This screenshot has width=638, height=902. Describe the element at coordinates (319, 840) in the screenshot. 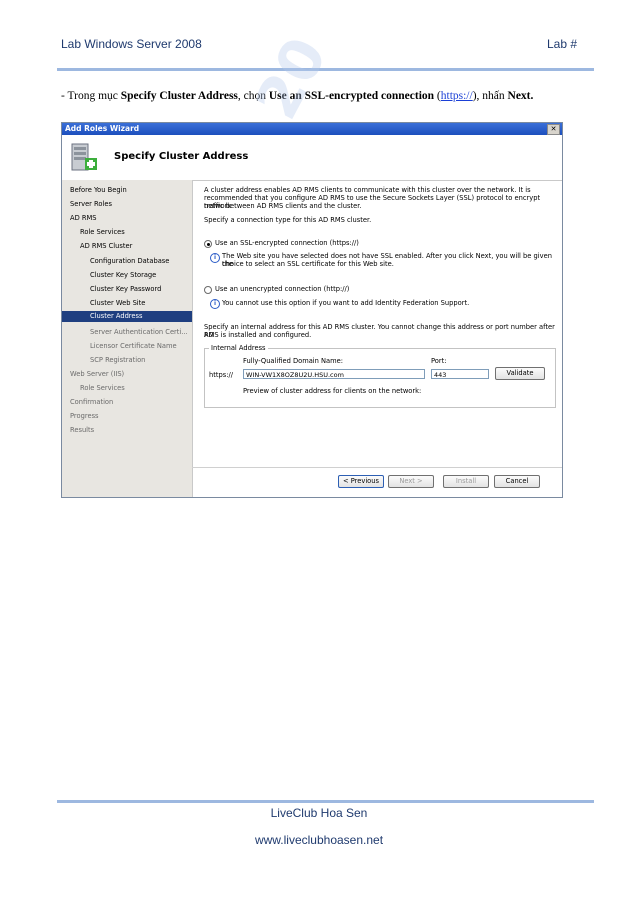

I see `footer-website: www.liveclubhoasen.net` at that location.